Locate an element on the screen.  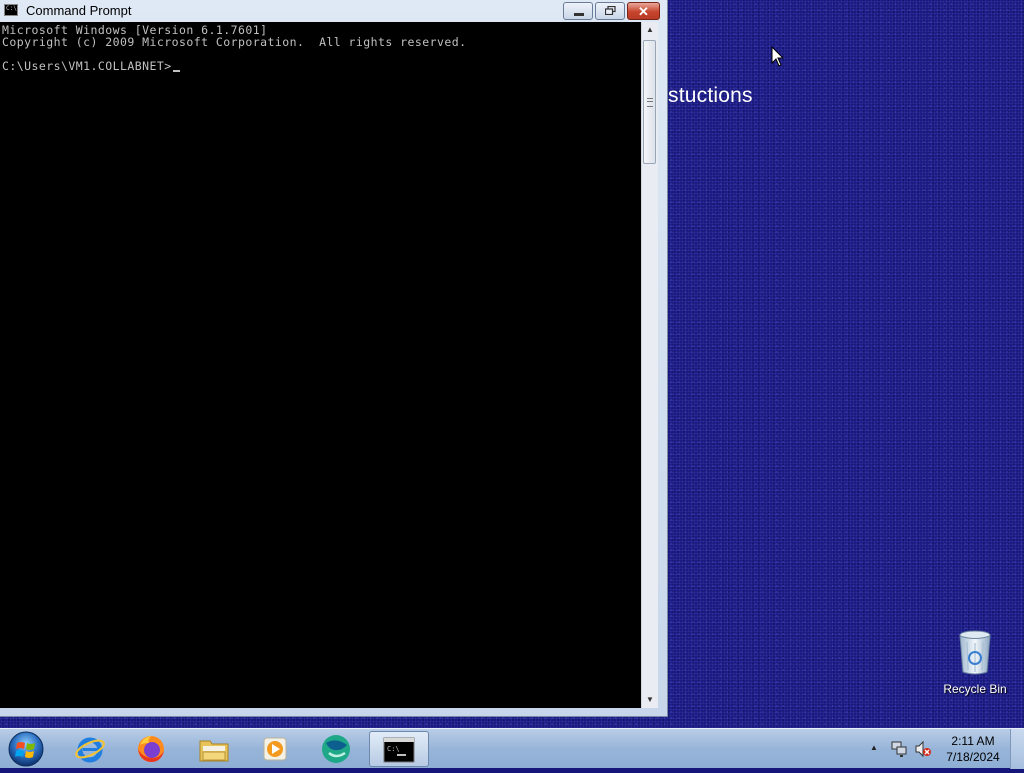
show-desktop-button is located at coordinates (1017, 749).